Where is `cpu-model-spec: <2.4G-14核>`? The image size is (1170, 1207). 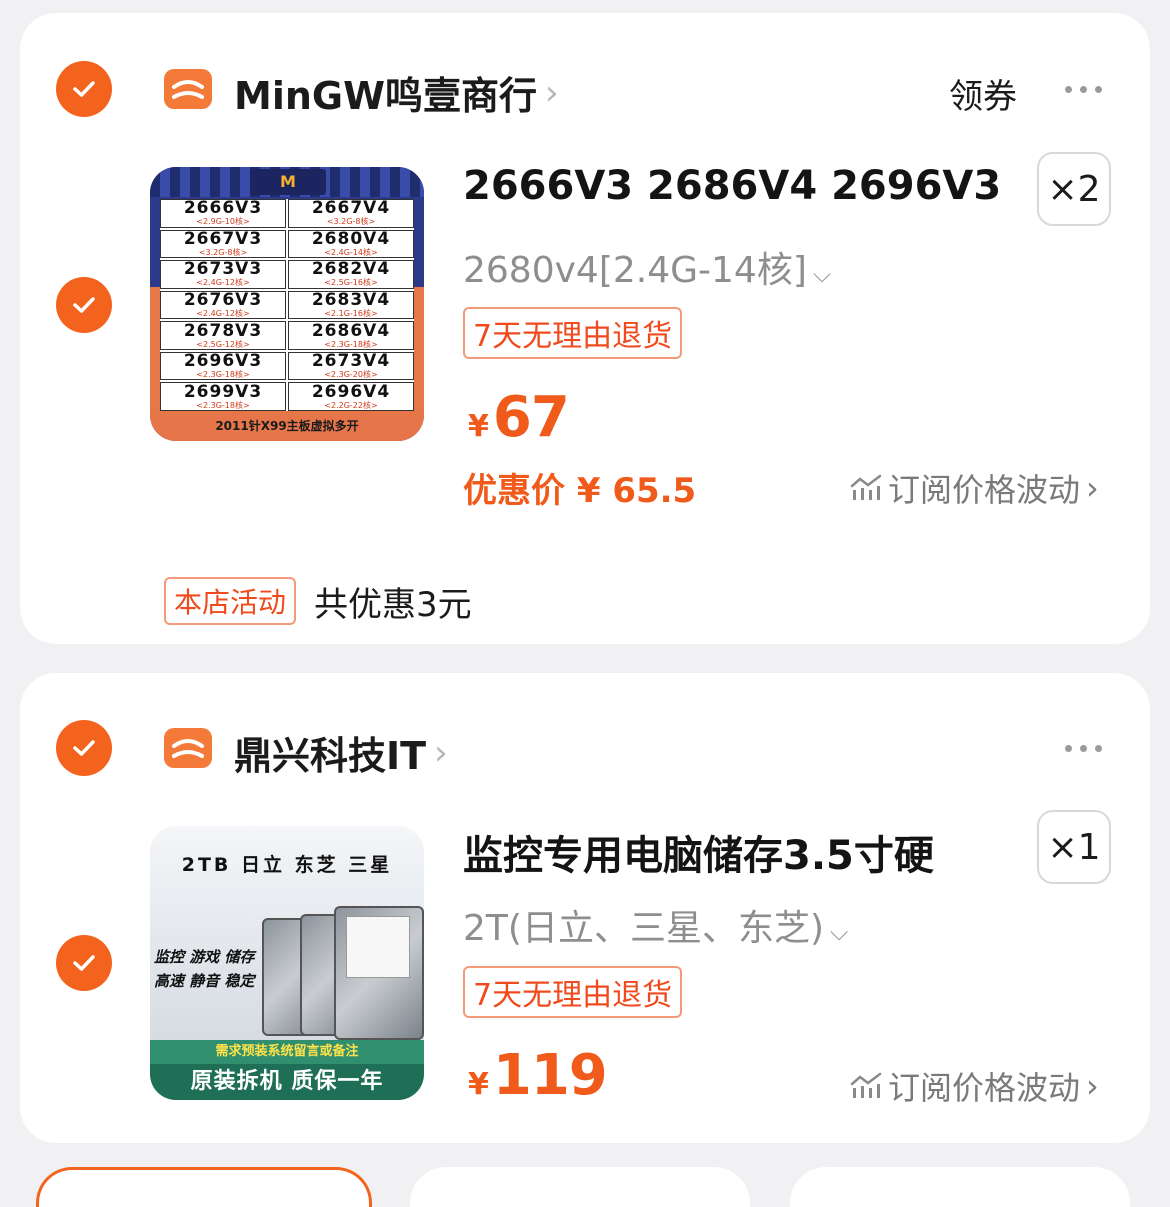 cpu-model-spec: <2.4G-14核> is located at coordinates (351, 252).